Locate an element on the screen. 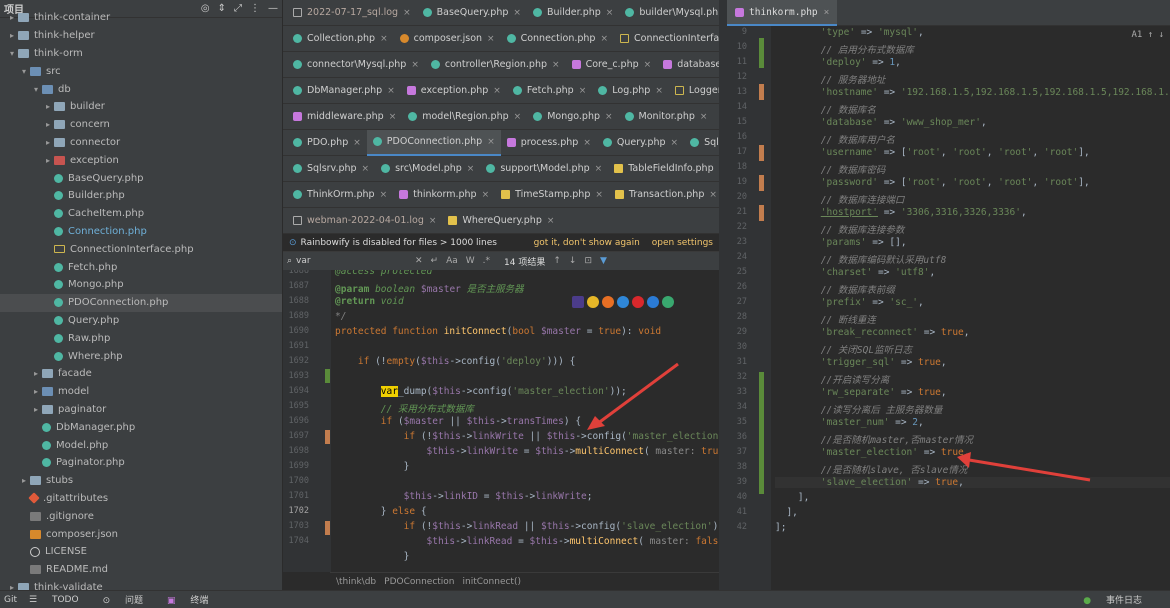 The image size is (1170, 608). editor-tab: Core_c.php × is located at coordinates (612, 65).